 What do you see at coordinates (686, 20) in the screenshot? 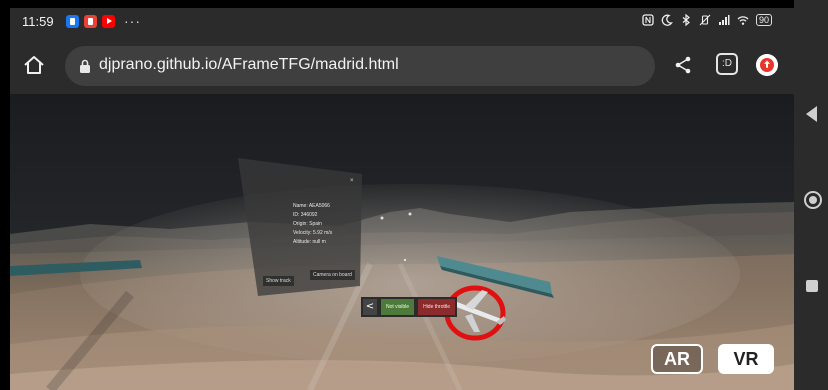
I see `bluetooth-icon` at bounding box center [686, 20].